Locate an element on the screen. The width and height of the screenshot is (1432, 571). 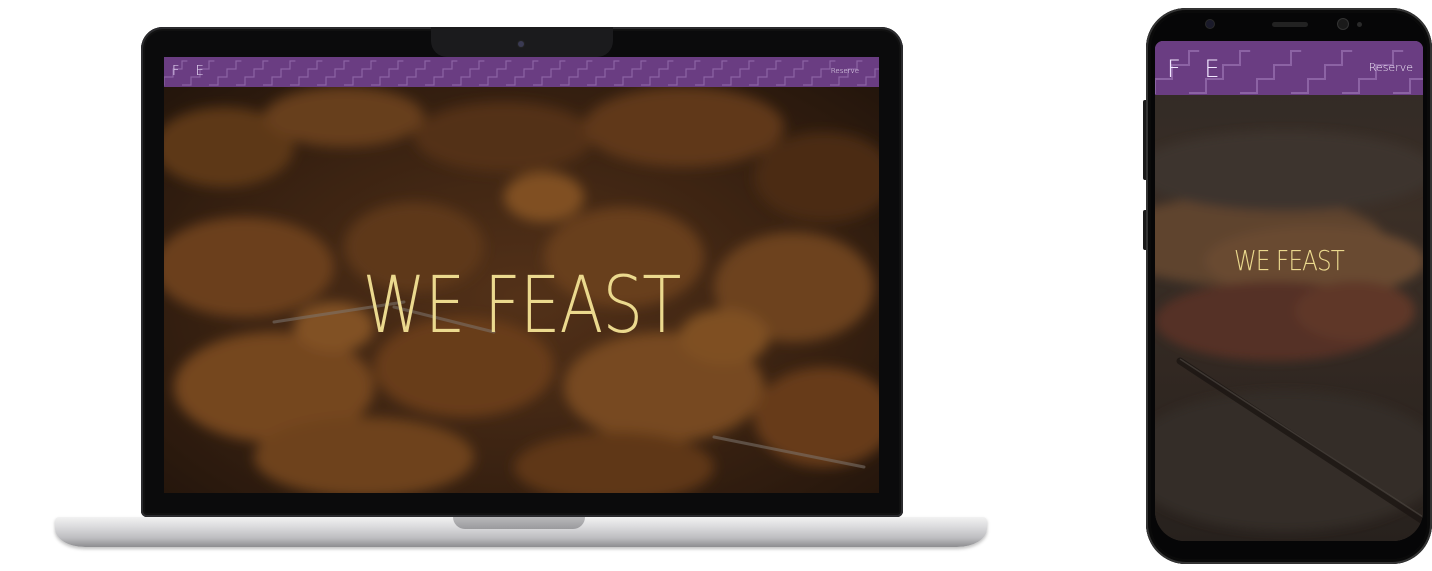
stair-step-pattern-icon is located at coordinates (521, 72).